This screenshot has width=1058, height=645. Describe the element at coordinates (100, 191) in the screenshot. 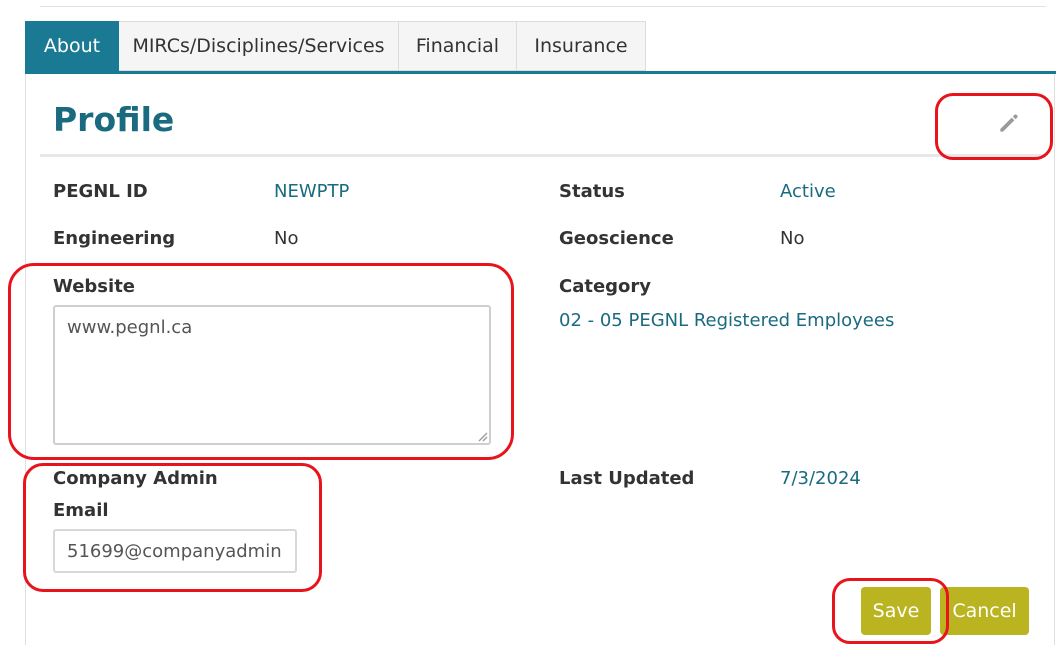

I see `pegnl-id-label: PEGNL ID` at that location.